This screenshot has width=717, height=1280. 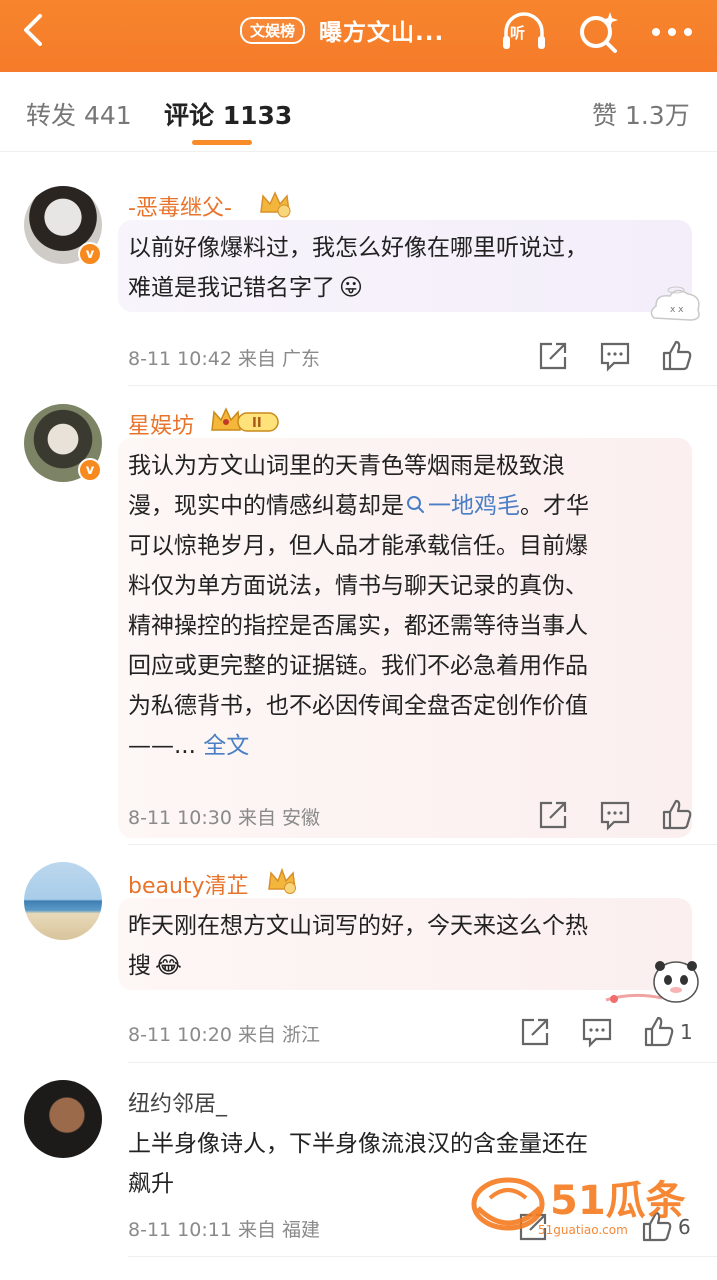 I want to click on comment-text-line: 回应或更完整的证据链。我们不必急着用作品, so click(x=358, y=666).